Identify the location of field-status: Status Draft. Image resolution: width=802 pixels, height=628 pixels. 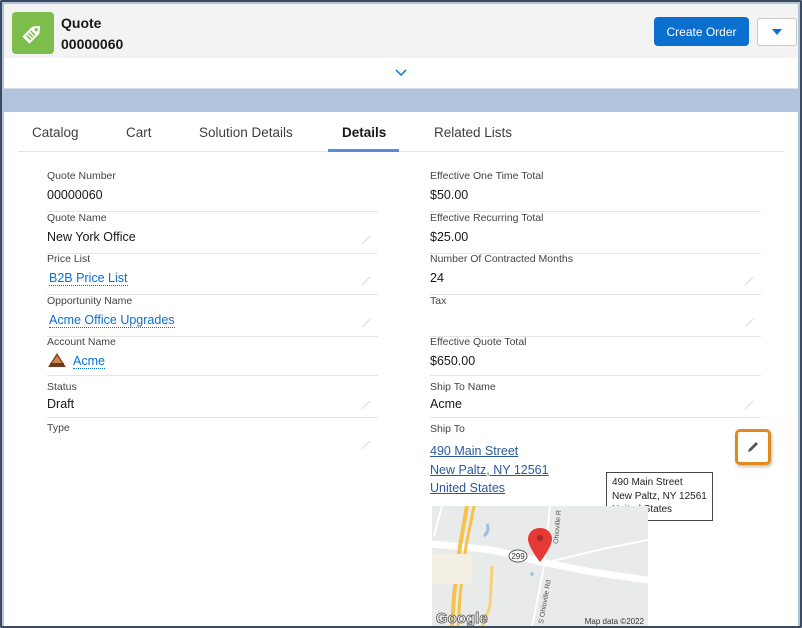
(212, 399).